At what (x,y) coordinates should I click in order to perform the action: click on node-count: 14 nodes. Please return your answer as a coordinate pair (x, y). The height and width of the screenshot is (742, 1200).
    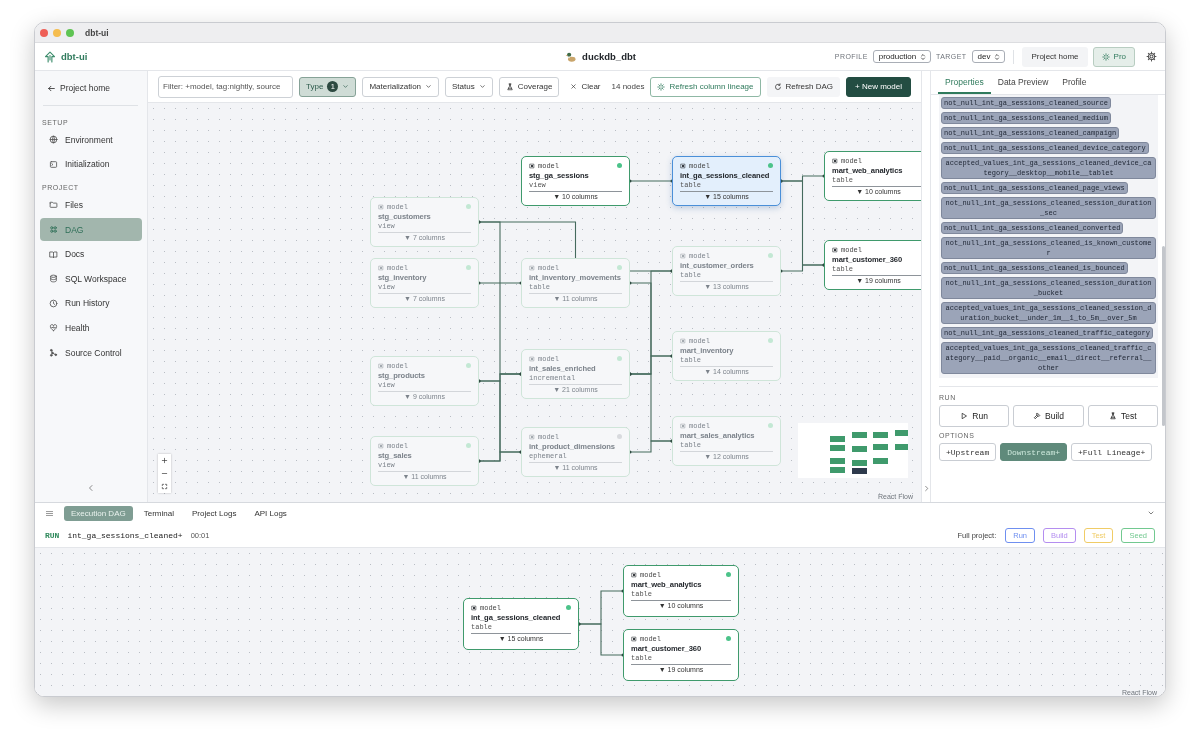
    Looking at the image, I should click on (628, 86).